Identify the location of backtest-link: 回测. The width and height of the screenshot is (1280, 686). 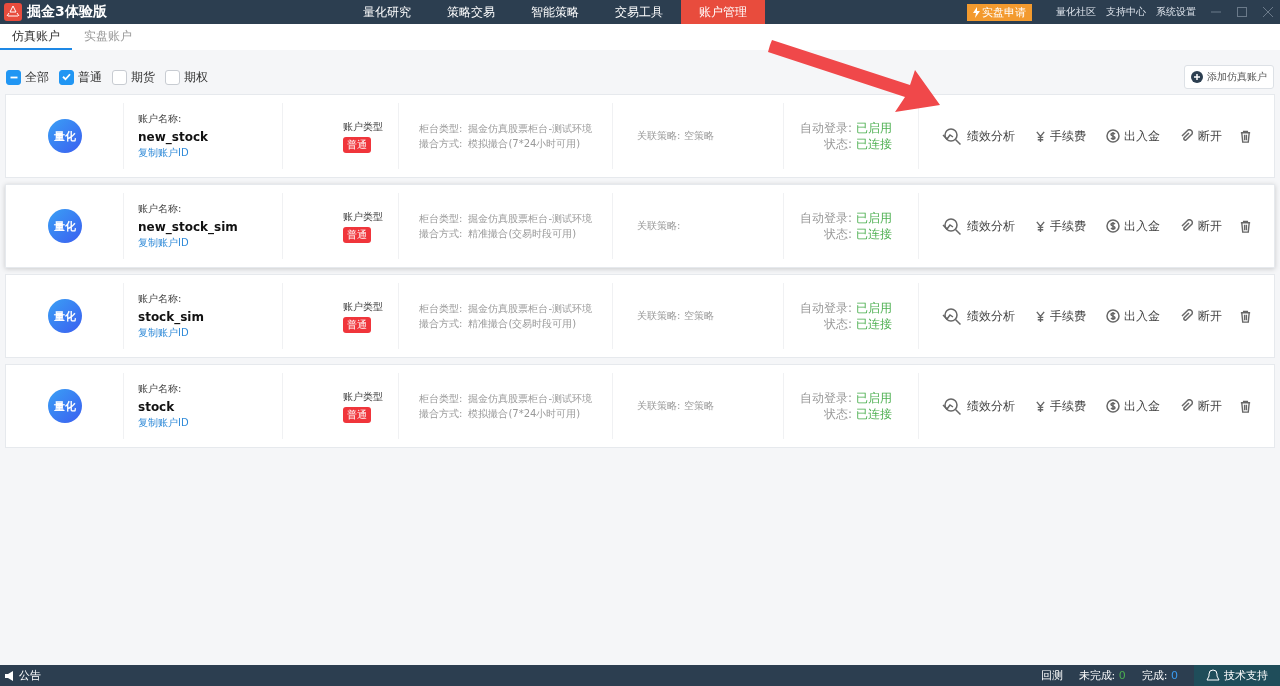
(1051, 675).